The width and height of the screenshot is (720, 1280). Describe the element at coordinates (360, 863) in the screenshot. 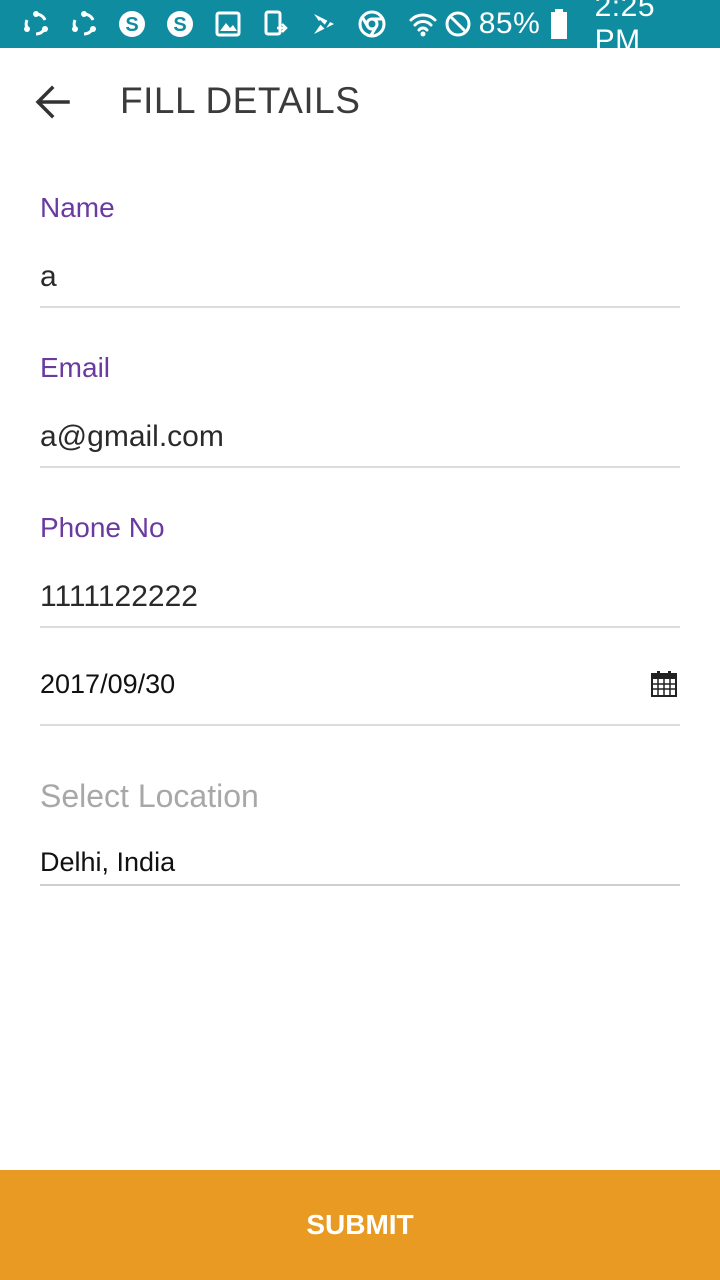

I see `location-field: Delhi, India` at that location.